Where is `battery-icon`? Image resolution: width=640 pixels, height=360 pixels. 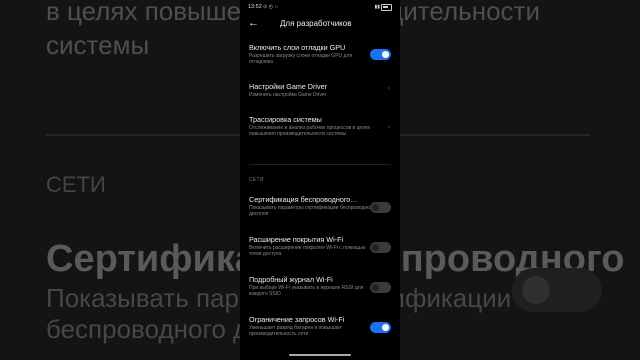 battery-icon is located at coordinates (386, 7).